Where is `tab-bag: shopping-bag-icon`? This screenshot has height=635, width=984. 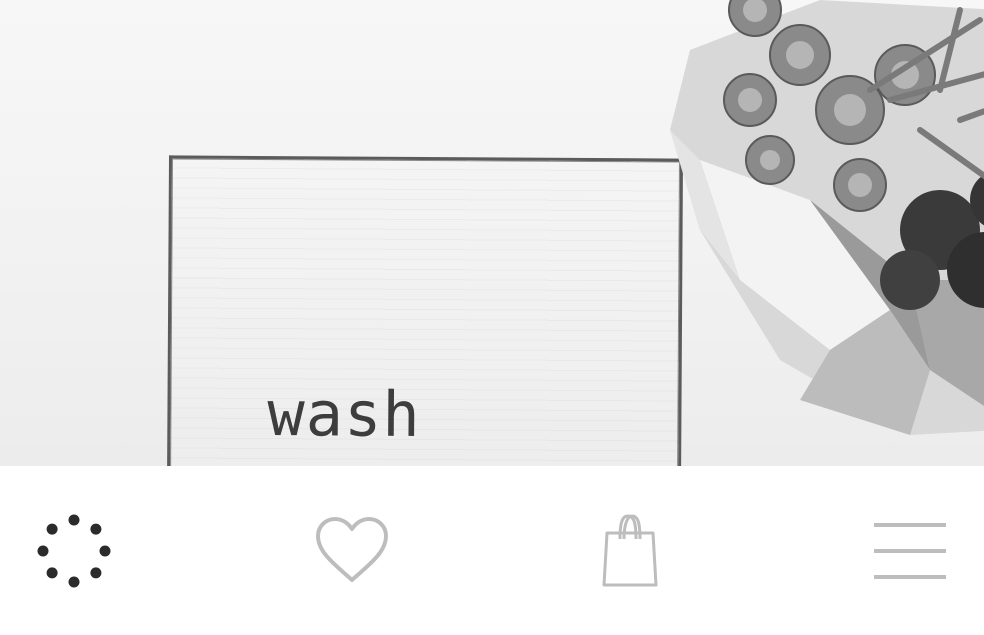
tab-bag: shopping-bag-icon is located at coordinates (630, 550).